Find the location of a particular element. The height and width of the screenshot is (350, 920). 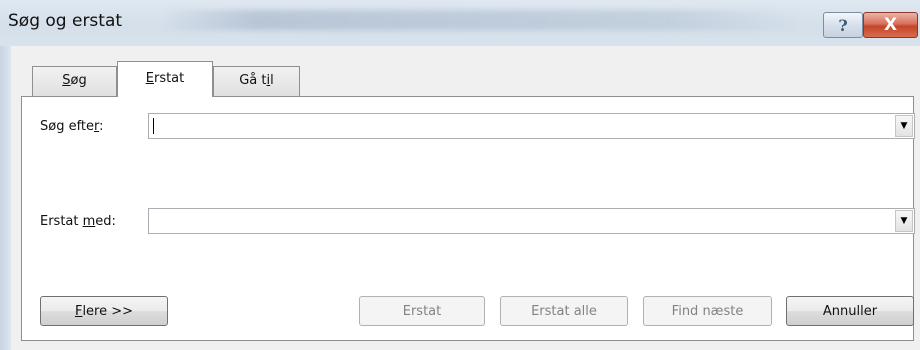

find-what-label: Søg efter: is located at coordinates (72, 126).